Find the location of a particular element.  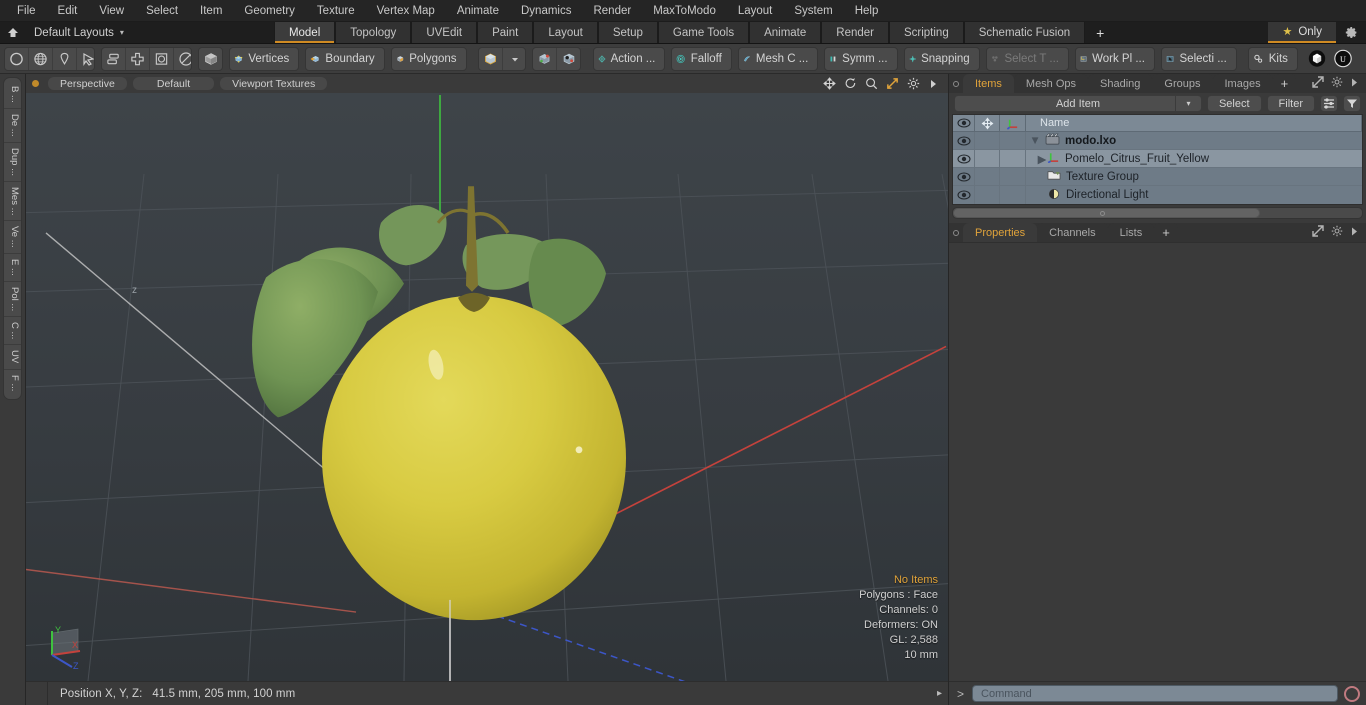

zoom-view-icon is located at coordinates (871, 83).